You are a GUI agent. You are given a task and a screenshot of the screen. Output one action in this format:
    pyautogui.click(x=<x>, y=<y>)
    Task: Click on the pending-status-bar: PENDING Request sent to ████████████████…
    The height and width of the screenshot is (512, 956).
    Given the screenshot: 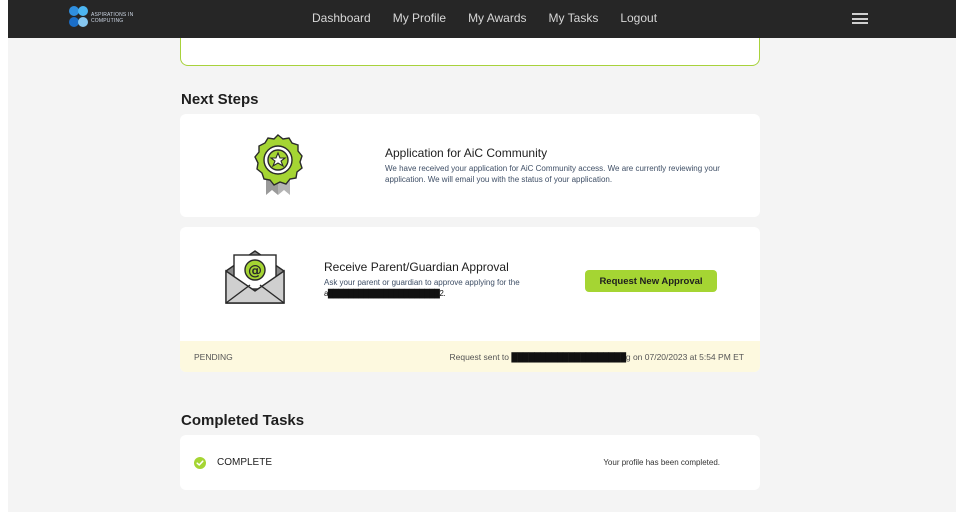 What is the action you would take?
    pyautogui.click(x=470, y=356)
    